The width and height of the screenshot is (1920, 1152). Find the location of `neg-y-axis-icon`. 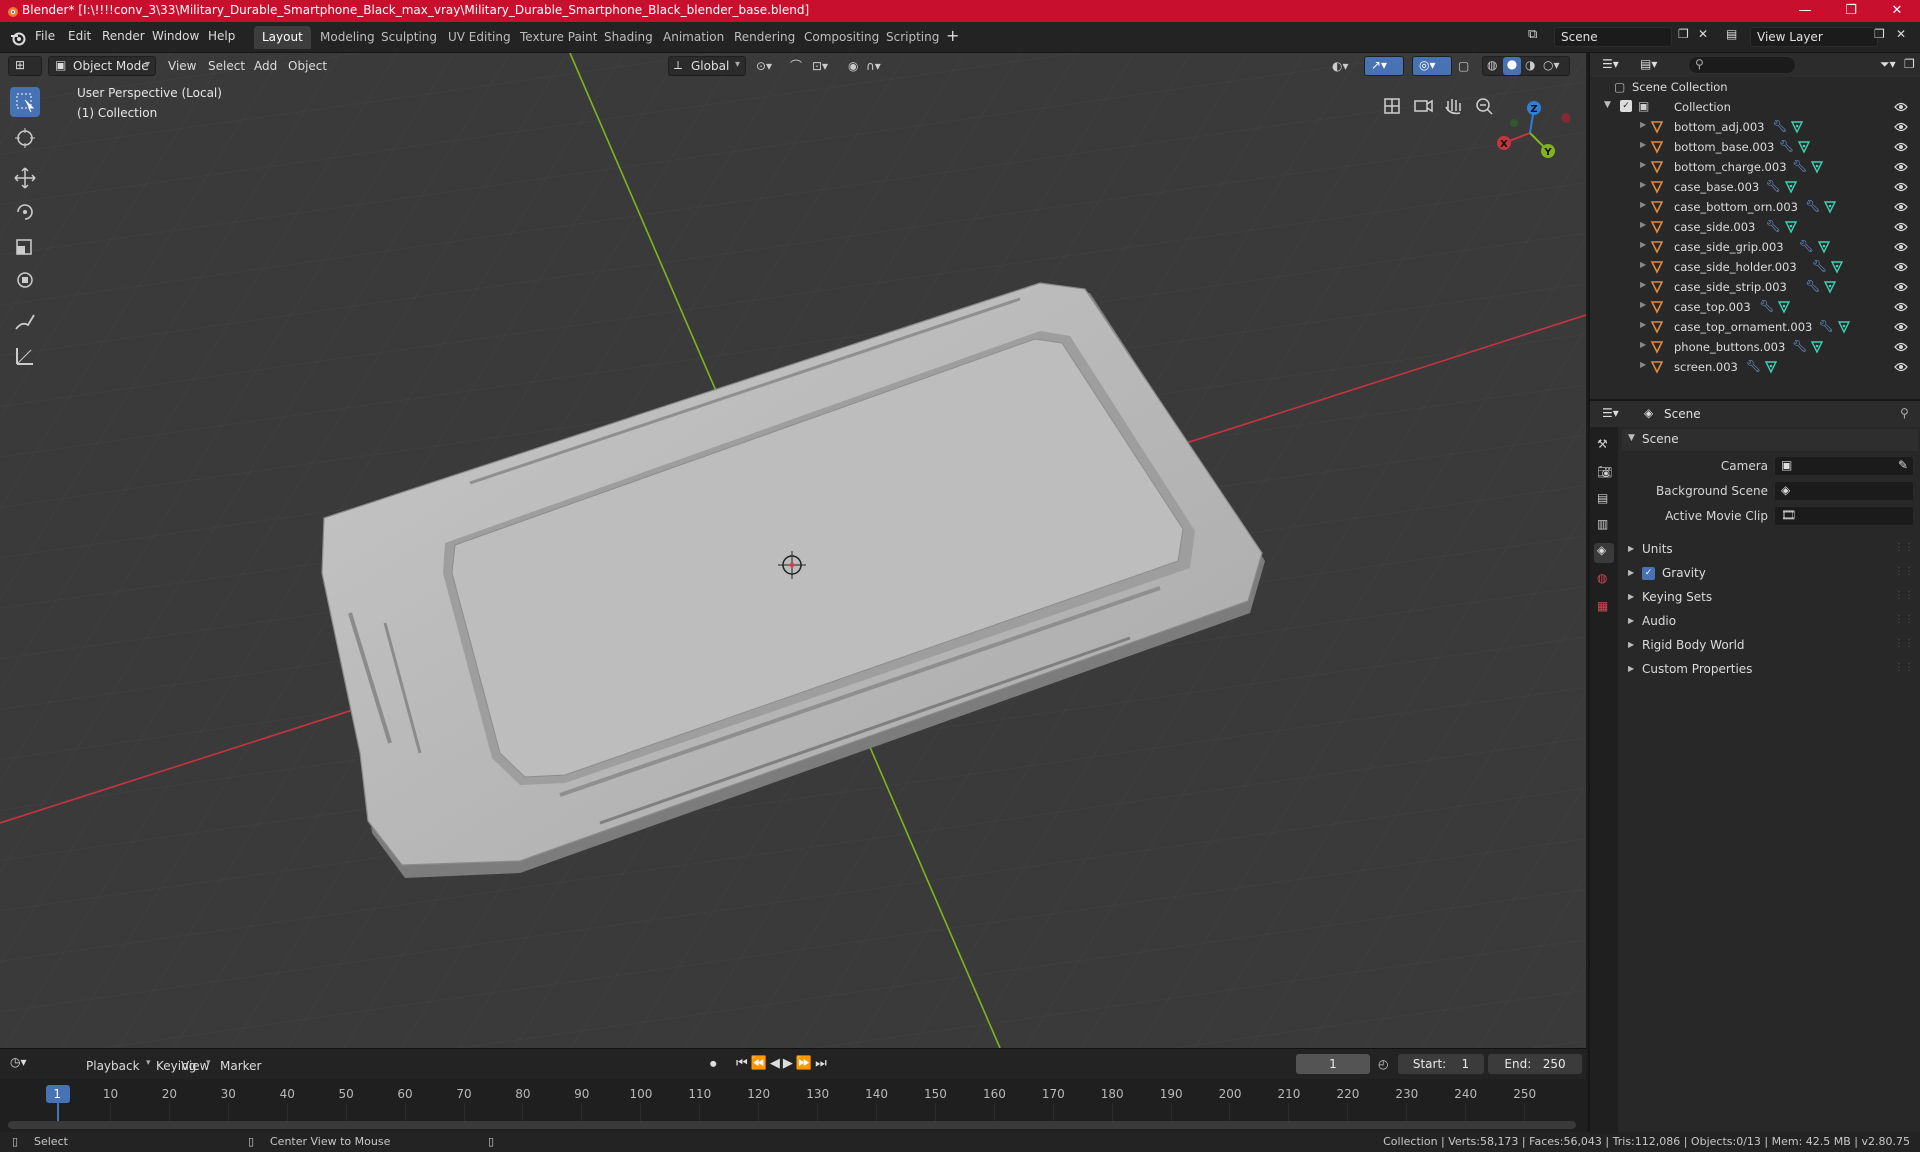

neg-y-axis-icon is located at coordinates (1514, 123).